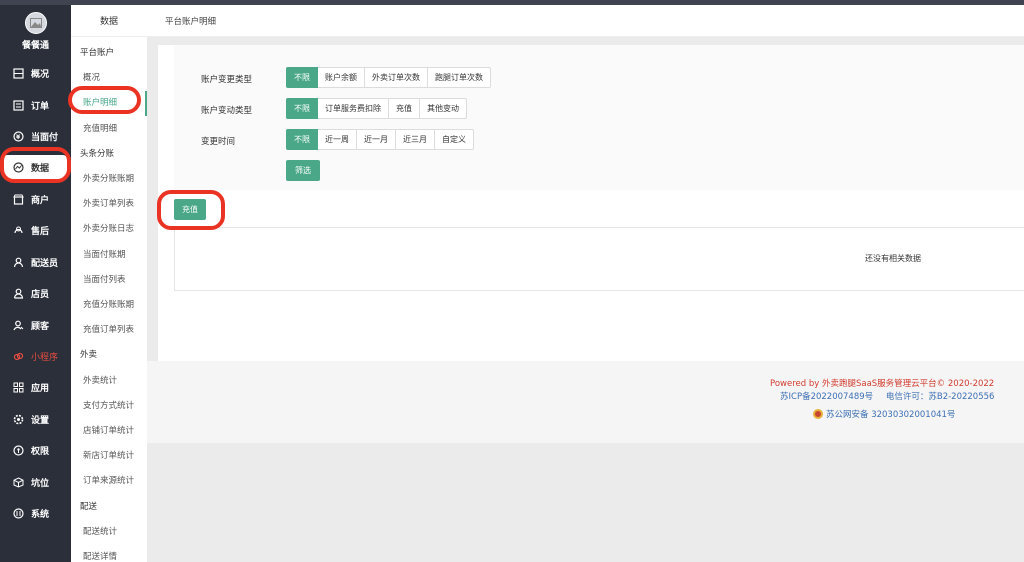  I want to click on submenu-scrollbar, so click(146, 103).